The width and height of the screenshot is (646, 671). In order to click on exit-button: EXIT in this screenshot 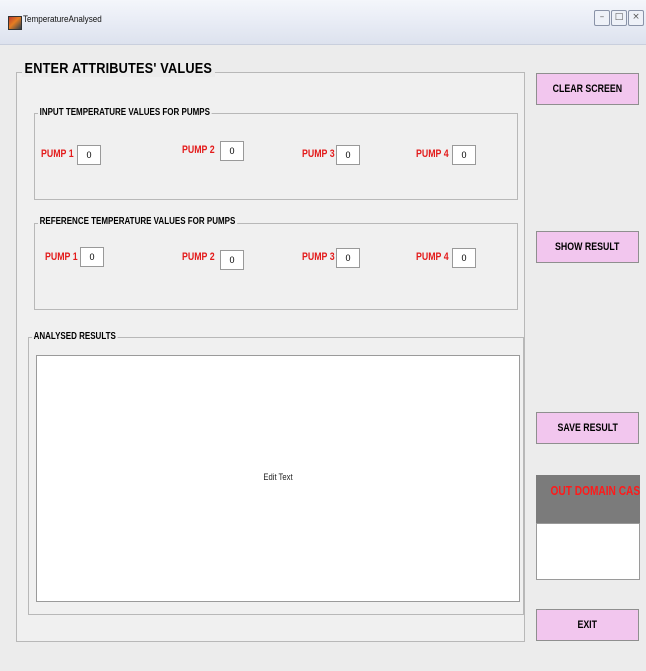, I will do `click(587, 625)`.